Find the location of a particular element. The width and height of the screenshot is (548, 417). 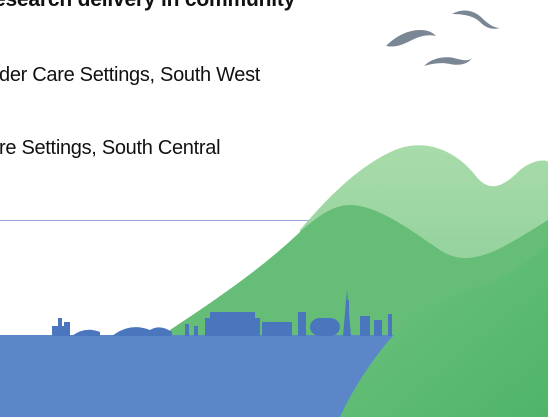

birds-illustration is located at coordinates (443, 38).